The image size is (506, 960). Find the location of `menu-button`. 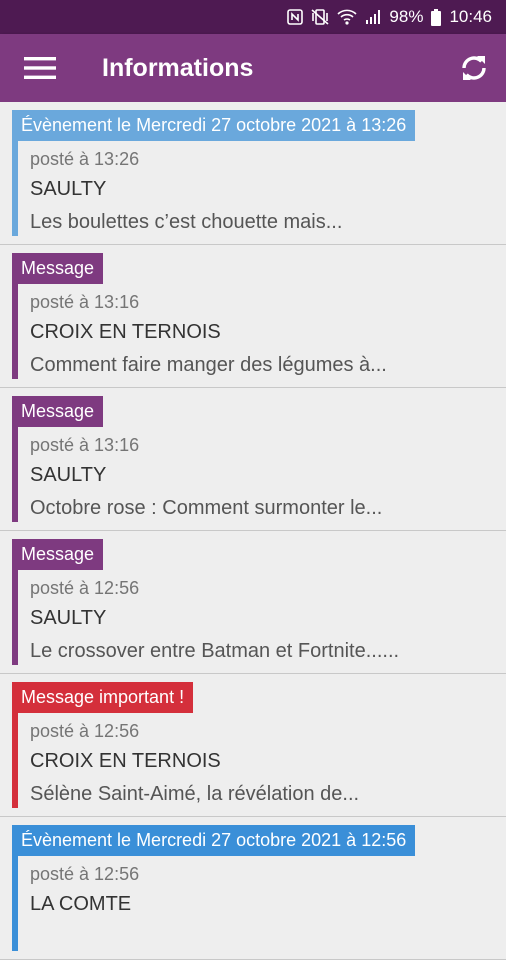

menu-button is located at coordinates (40, 68).